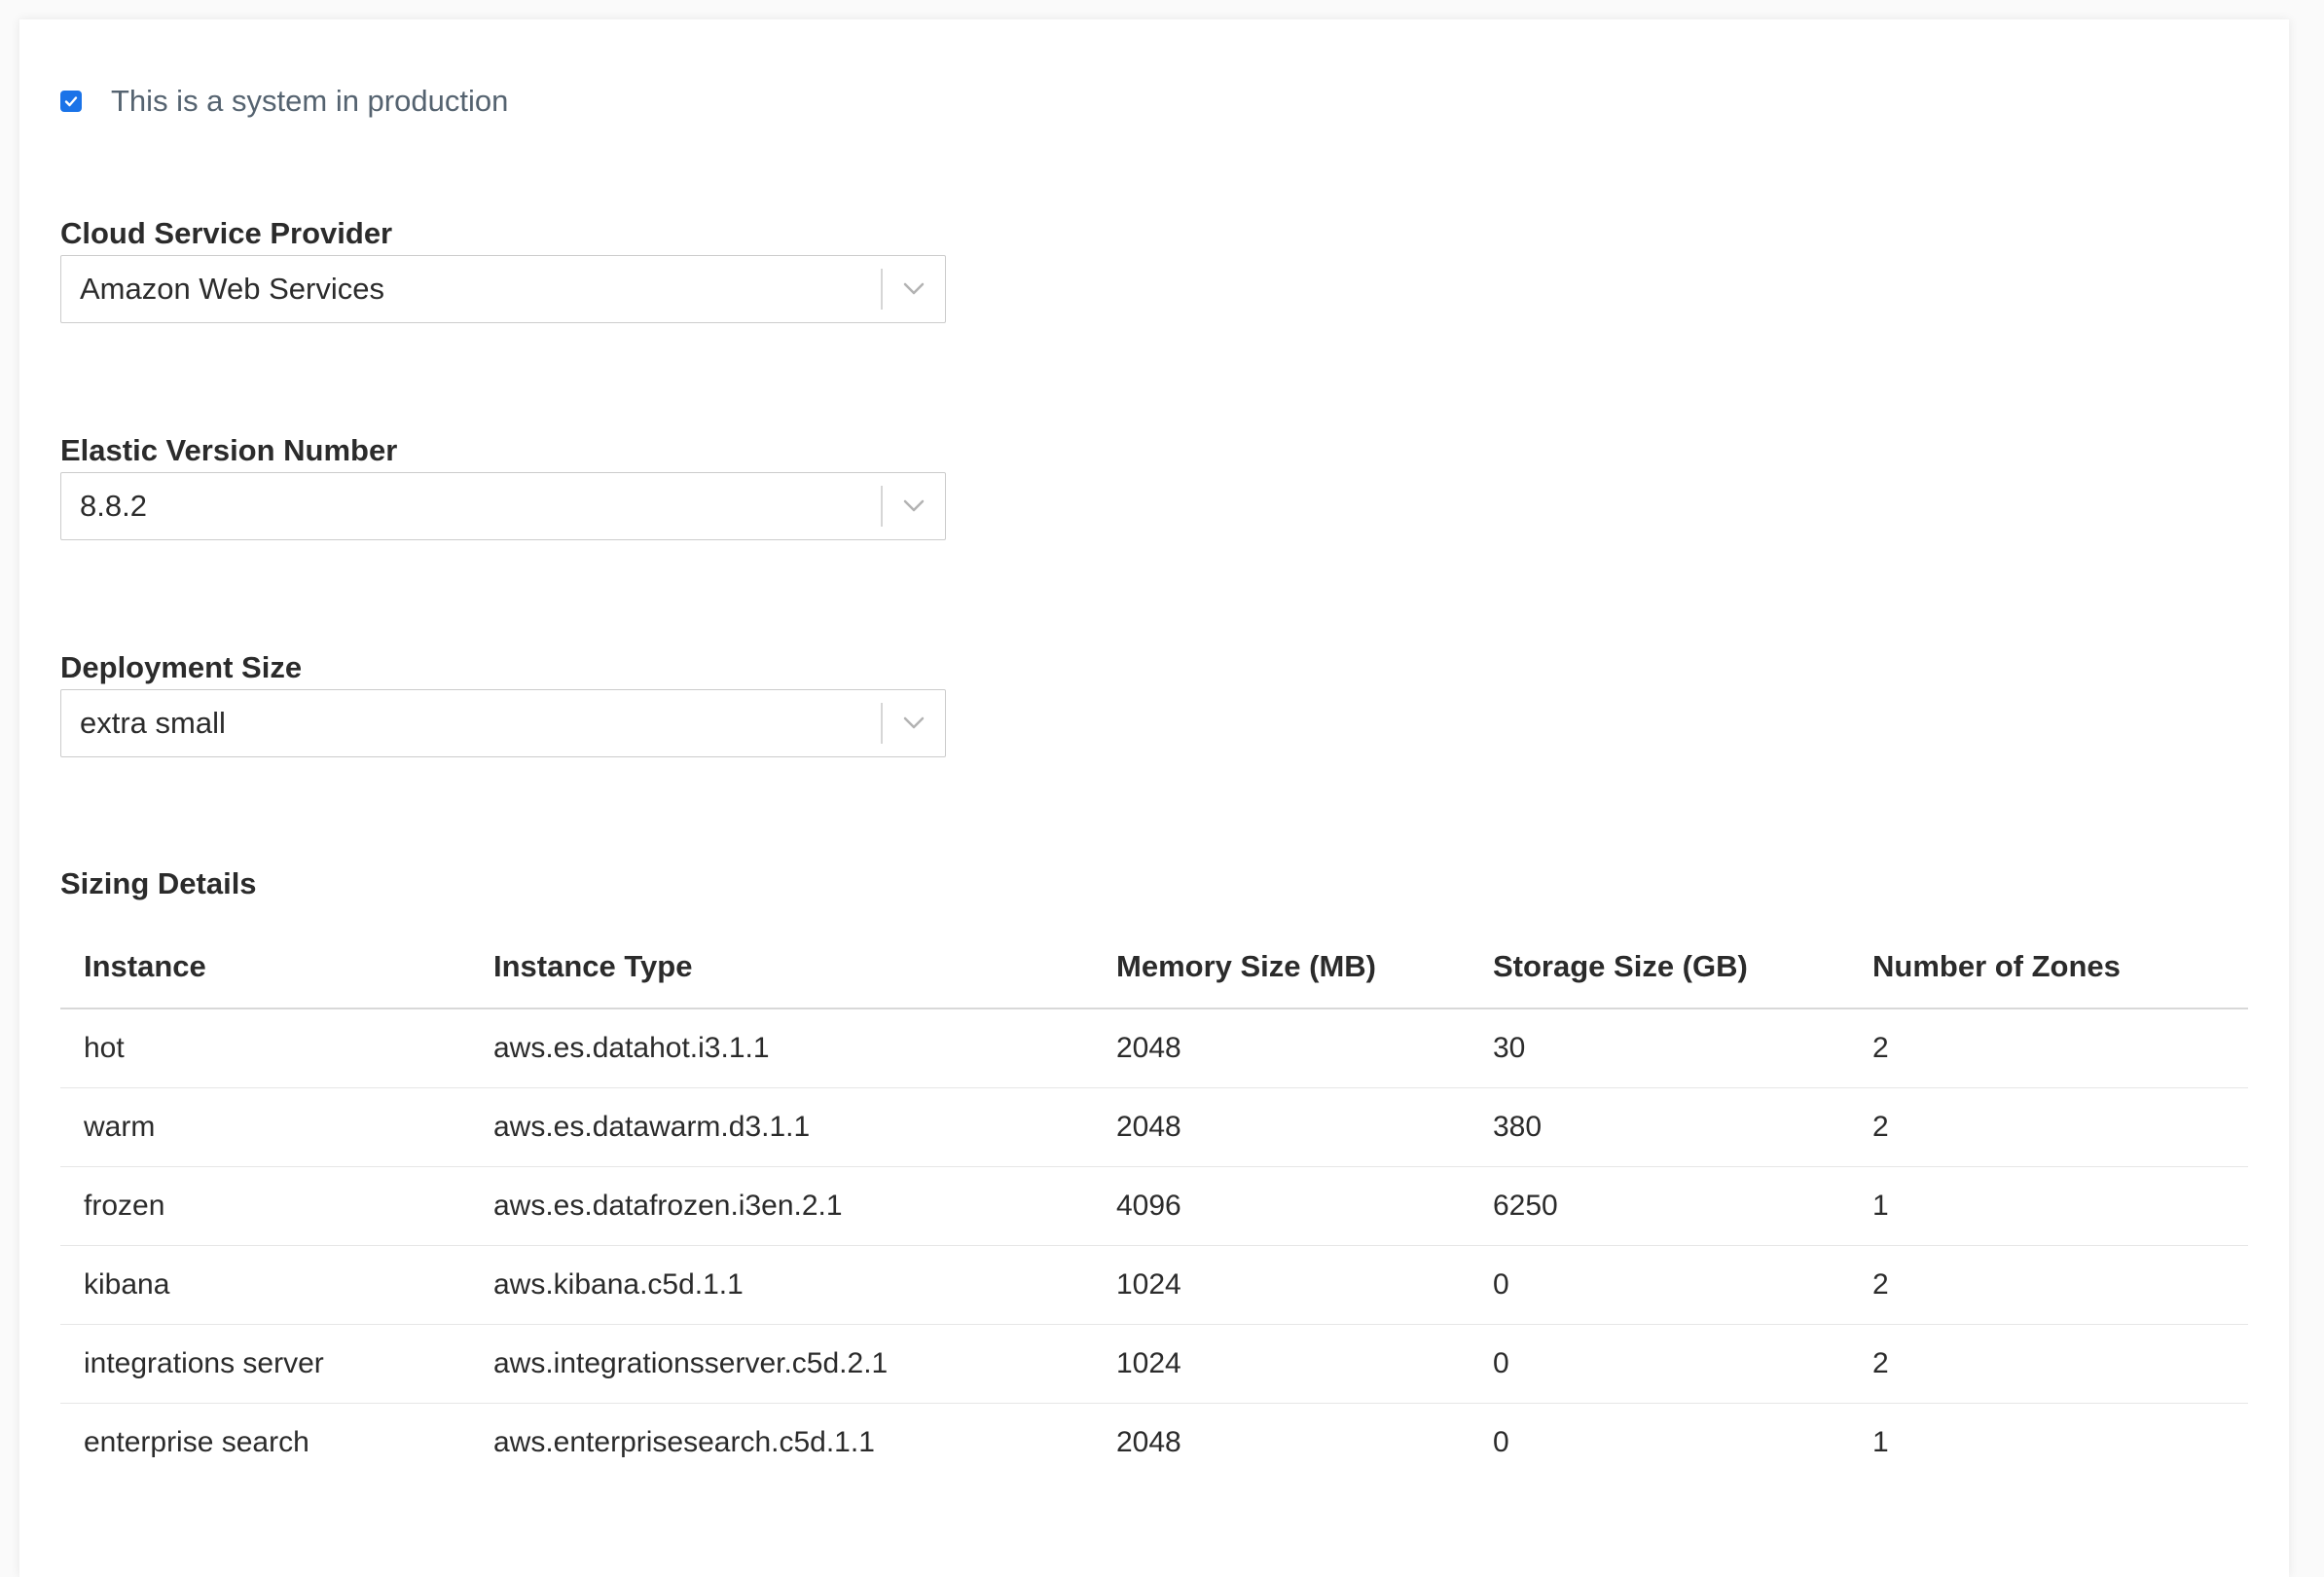 This screenshot has width=2324, height=1577. What do you see at coordinates (265, 1206) in the screenshot?
I see `cell-instance: frozen` at bounding box center [265, 1206].